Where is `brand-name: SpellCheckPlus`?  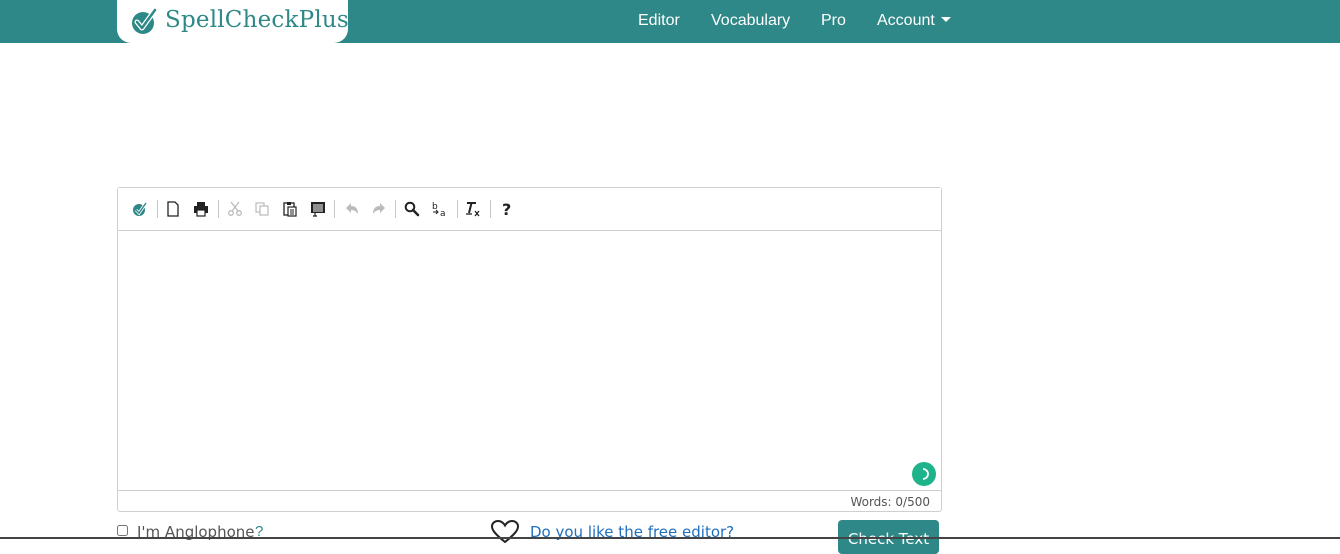 brand-name: SpellCheckPlus is located at coordinates (257, 20).